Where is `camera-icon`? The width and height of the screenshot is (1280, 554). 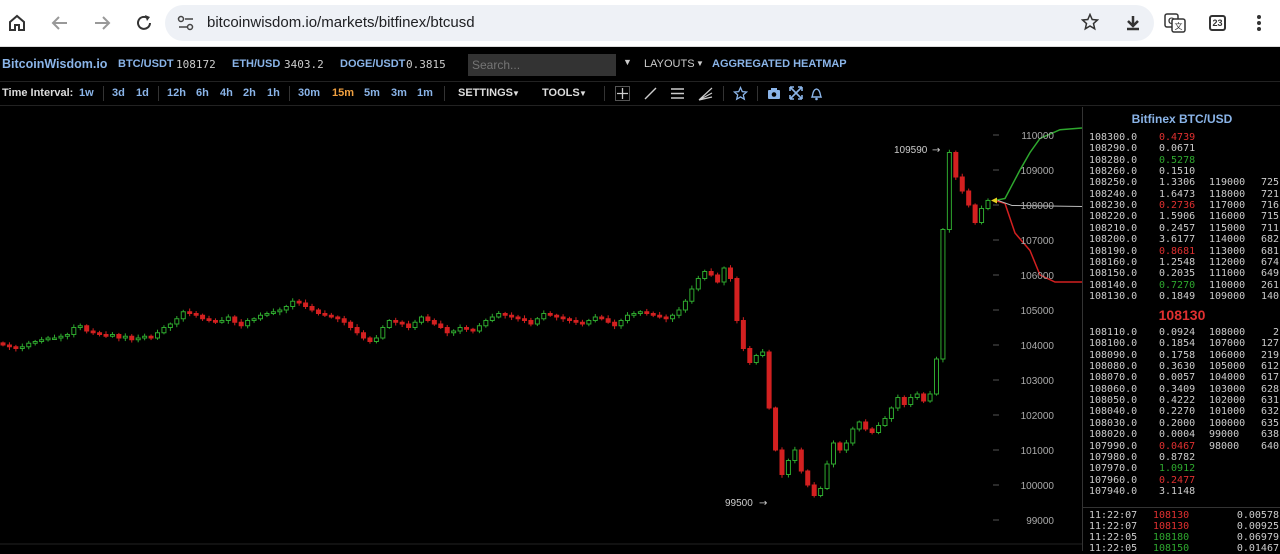
camera-icon is located at coordinates (774, 96).